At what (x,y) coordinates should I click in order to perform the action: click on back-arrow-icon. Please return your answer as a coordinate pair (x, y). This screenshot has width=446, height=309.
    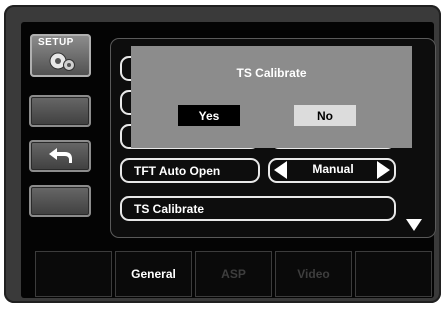
    Looking at the image, I should click on (60, 155).